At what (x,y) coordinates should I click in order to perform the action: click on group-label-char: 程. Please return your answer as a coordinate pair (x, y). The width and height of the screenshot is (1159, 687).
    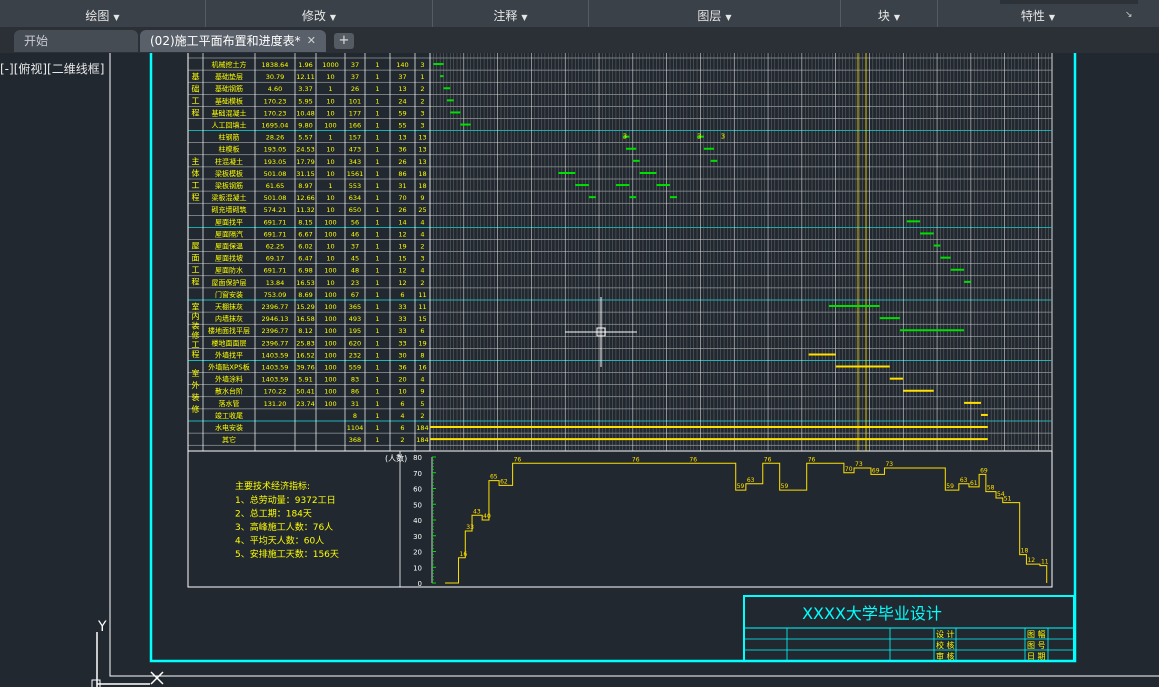
    Looking at the image, I should click on (196, 197).